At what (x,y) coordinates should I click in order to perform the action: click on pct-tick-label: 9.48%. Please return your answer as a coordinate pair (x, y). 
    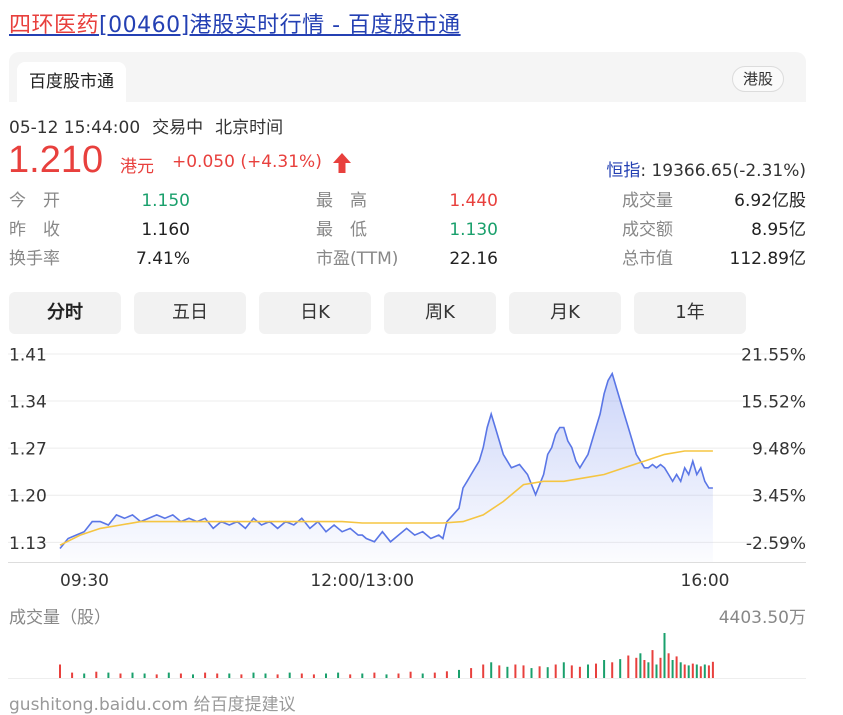
    Looking at the image, I should click on (779, 450).